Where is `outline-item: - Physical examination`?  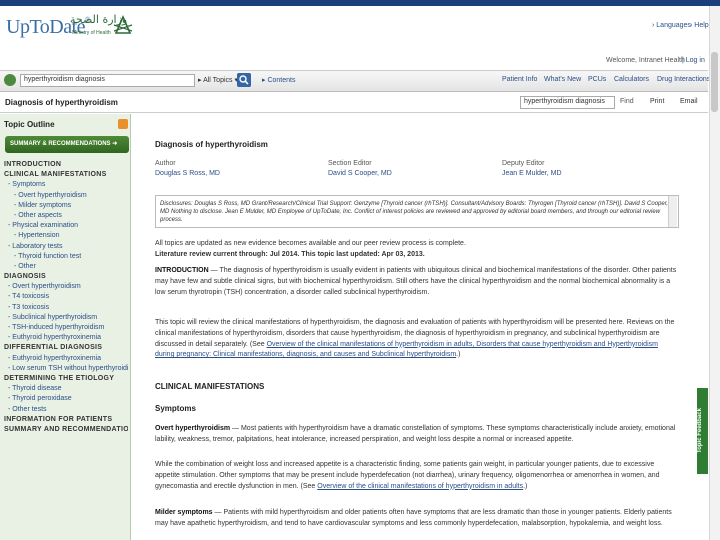
outline-item: - Physical examination is located at coordinates (66, 226).